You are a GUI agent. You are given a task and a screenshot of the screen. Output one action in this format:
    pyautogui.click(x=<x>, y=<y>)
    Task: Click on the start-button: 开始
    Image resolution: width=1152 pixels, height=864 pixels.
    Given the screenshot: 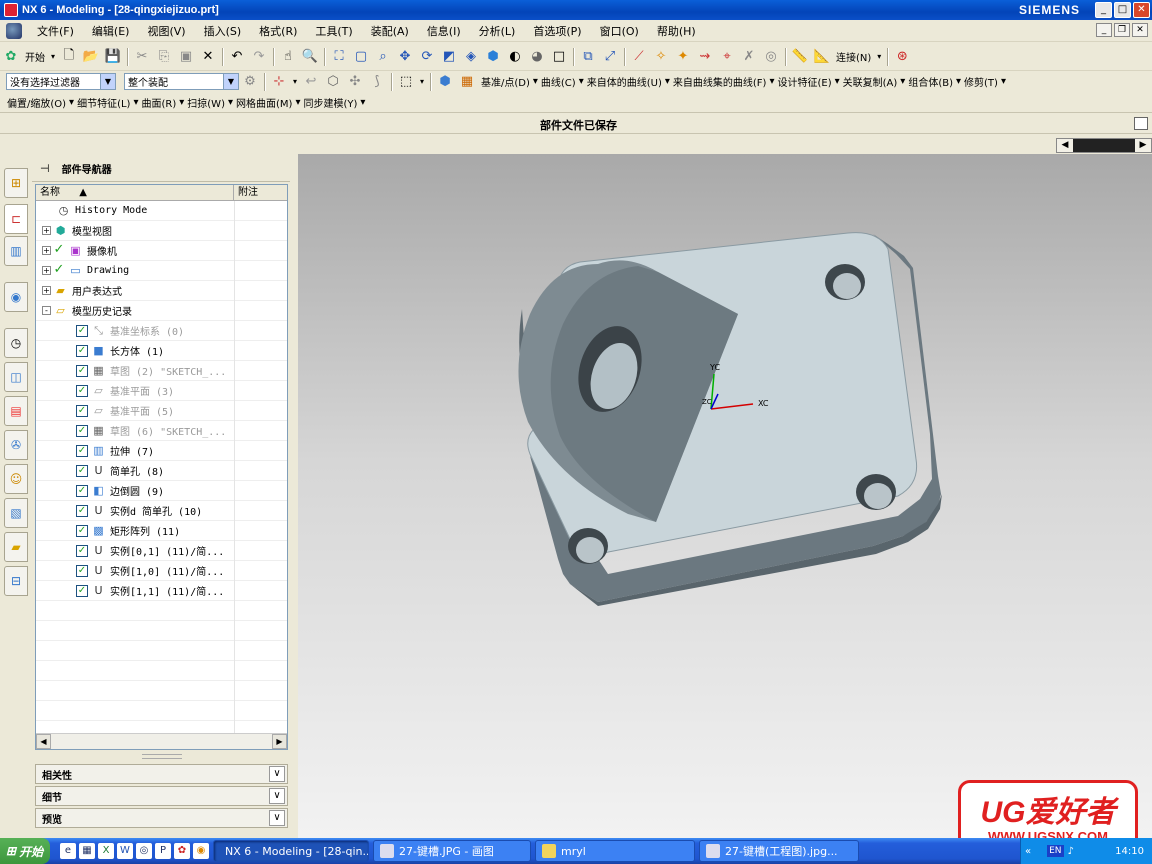 What is the action you would take?
    pyautogui.click(x=35, y=56)
    